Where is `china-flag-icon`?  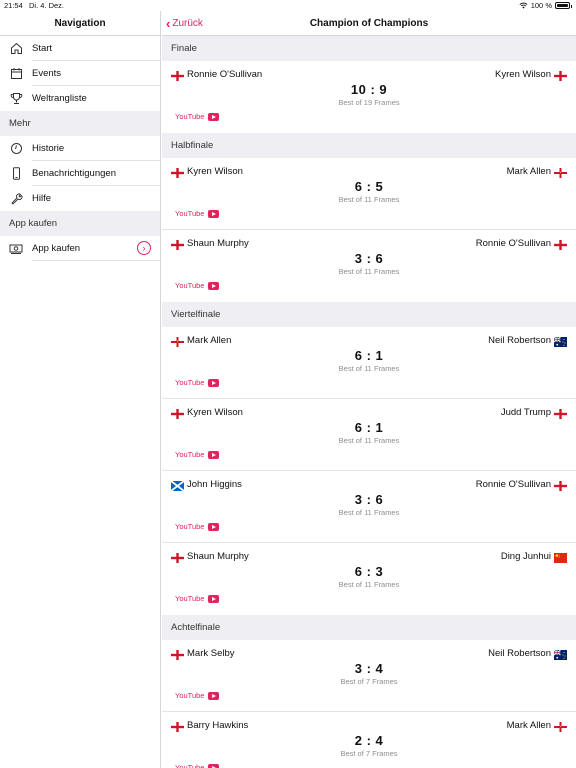
china-flag-icon is located at coordinates (560, 556).